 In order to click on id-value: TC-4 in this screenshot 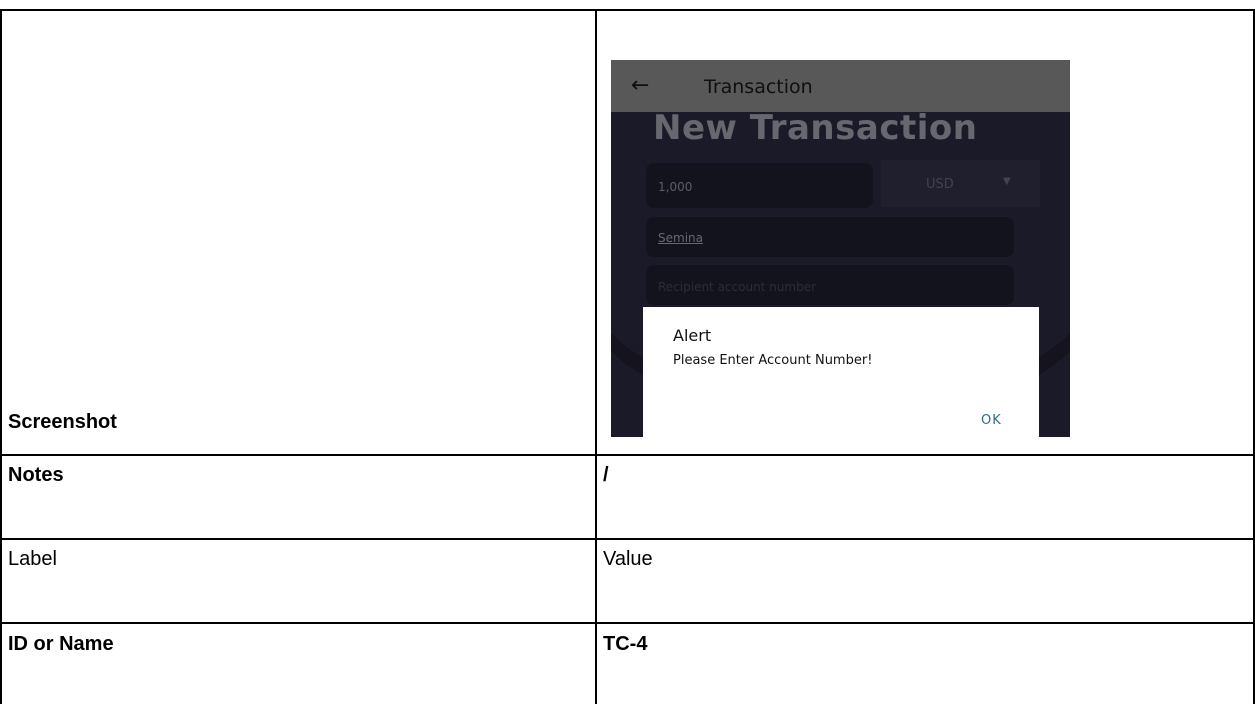, I will do `click(625, 644)`.